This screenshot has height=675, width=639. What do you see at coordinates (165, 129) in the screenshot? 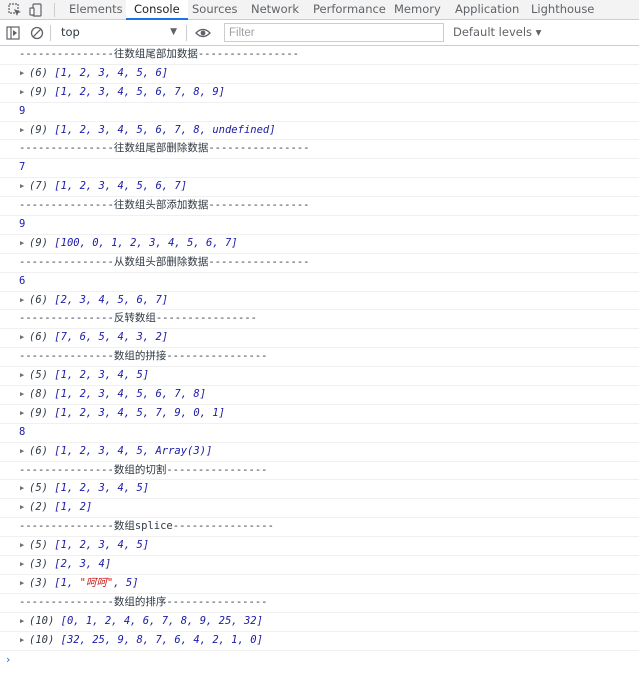
I see `array-values: [1, 2, 3, 4, 5, 6, 7, 8, undefined]` at bounding box center [165, 129].